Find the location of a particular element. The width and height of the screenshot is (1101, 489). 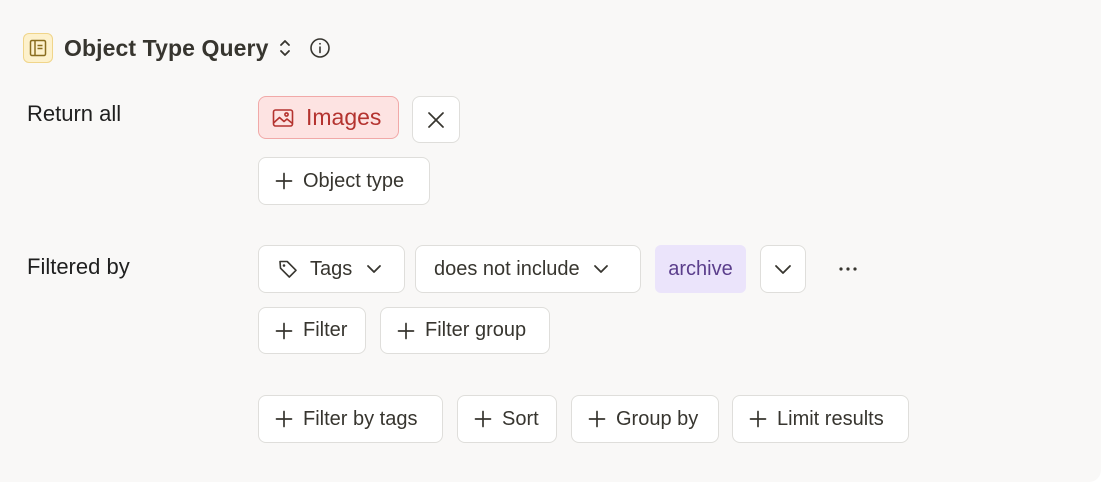

more-options-icon is located at coordinates (848, 269).